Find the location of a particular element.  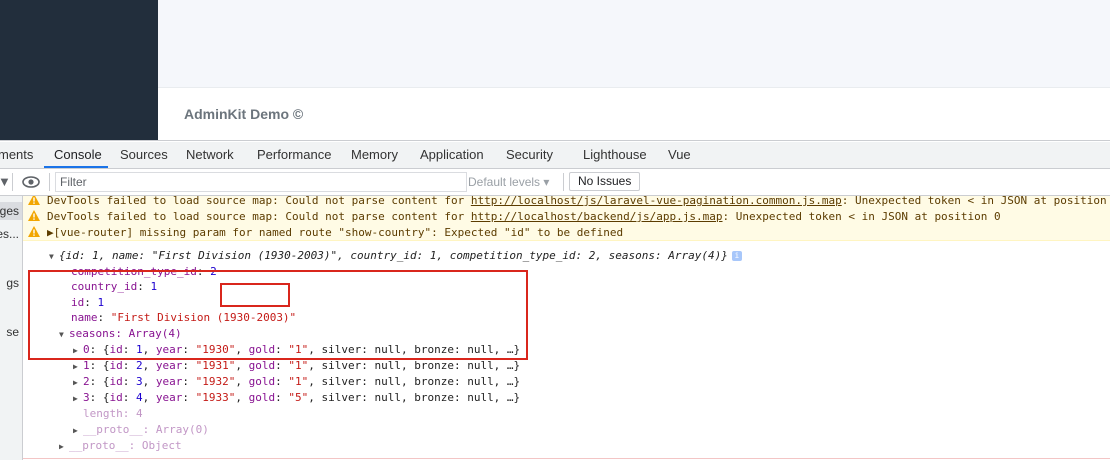

info-icon: i is located at coordinates (736, 256).